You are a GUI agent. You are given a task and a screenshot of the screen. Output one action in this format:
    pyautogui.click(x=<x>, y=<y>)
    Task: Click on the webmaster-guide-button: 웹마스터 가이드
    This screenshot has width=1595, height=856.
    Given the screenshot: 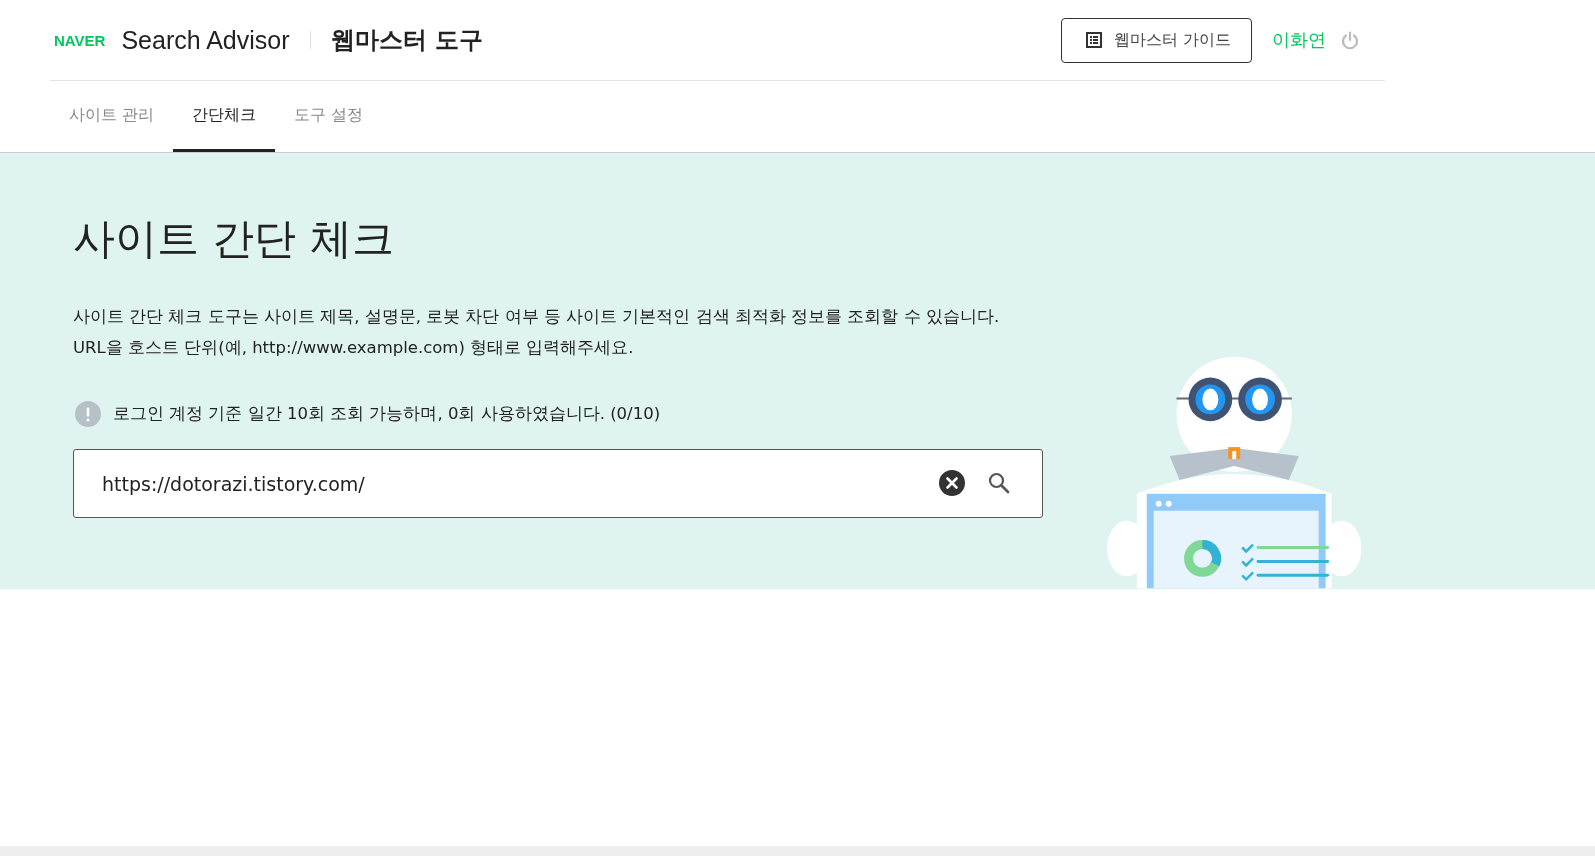 What is the action you would take?
    pyautogui.click(x=1156, y=40)
    